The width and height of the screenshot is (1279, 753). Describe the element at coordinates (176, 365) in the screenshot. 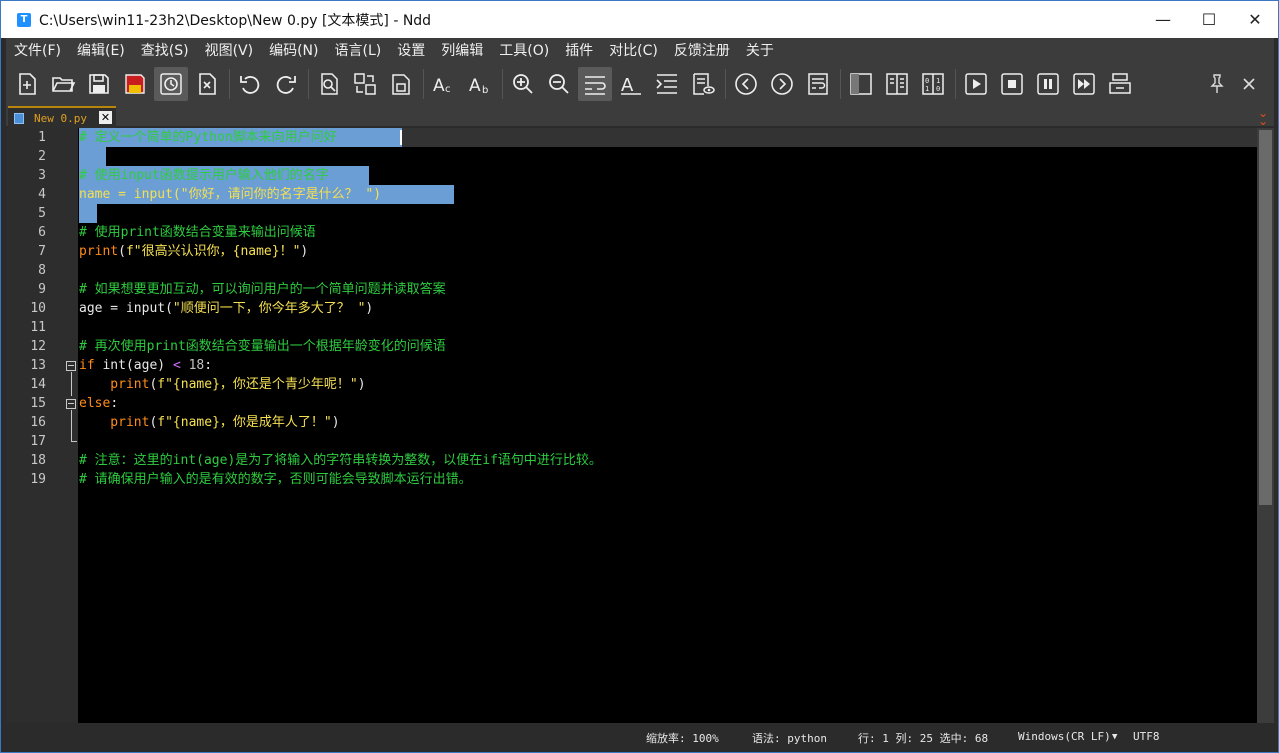

I see `code-token: <` at that location.